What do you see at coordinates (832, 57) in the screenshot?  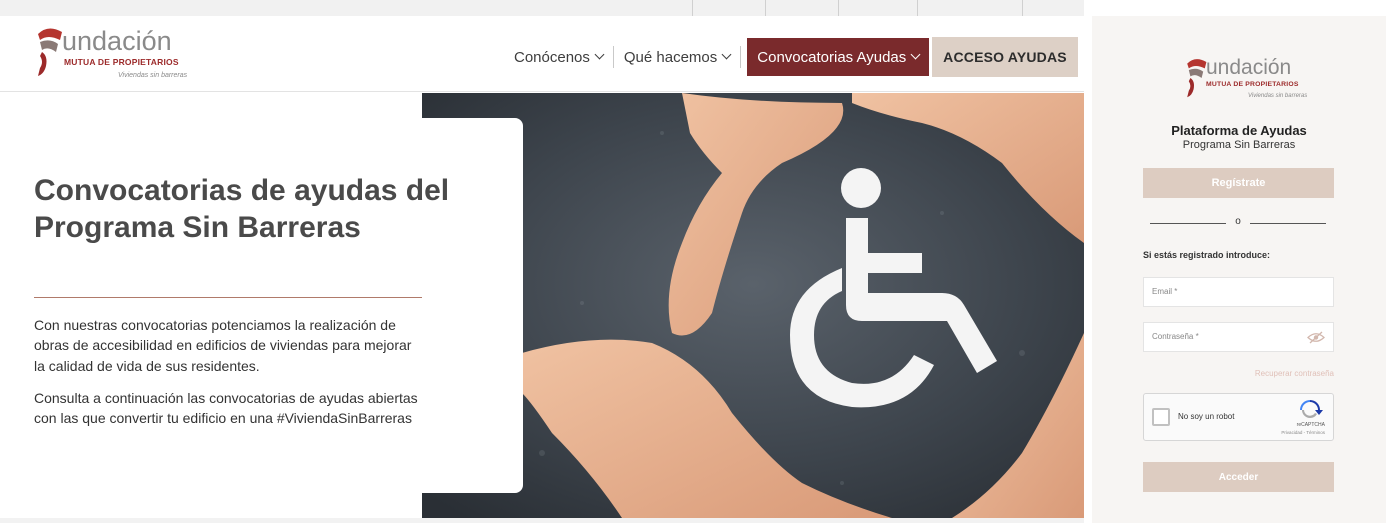 I see `nav-label: Convocatorias Ayudas` at bounding box center [832, 57].